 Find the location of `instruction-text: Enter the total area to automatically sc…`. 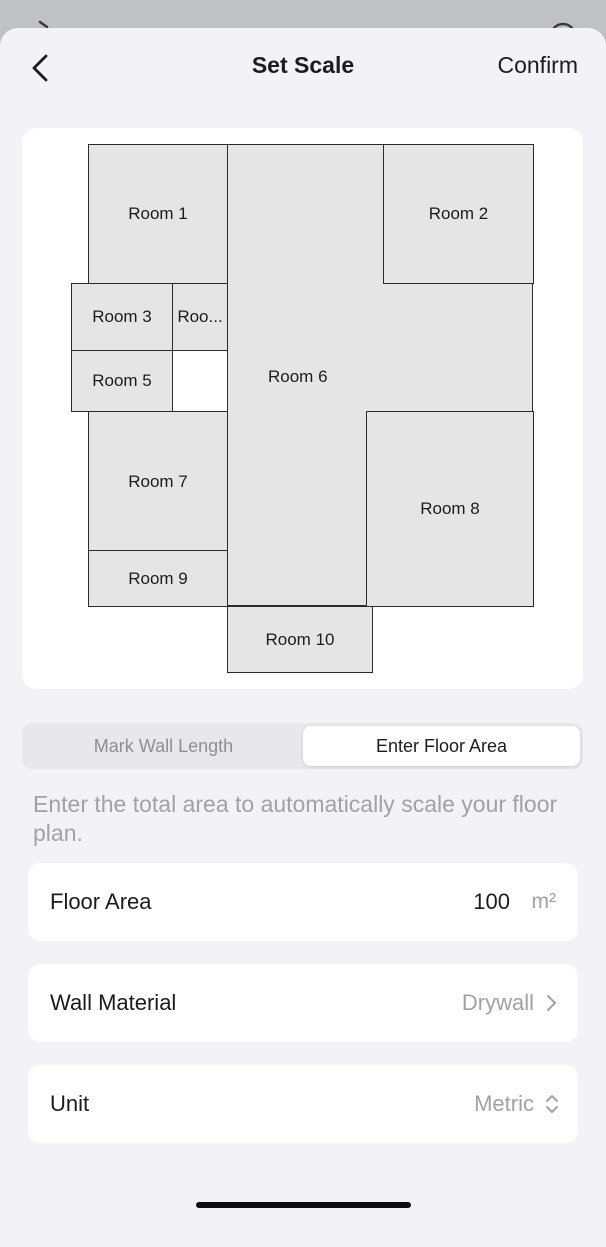

instruction-text: Enter the total area to automatically sc… is located at coordinates (295, 818).